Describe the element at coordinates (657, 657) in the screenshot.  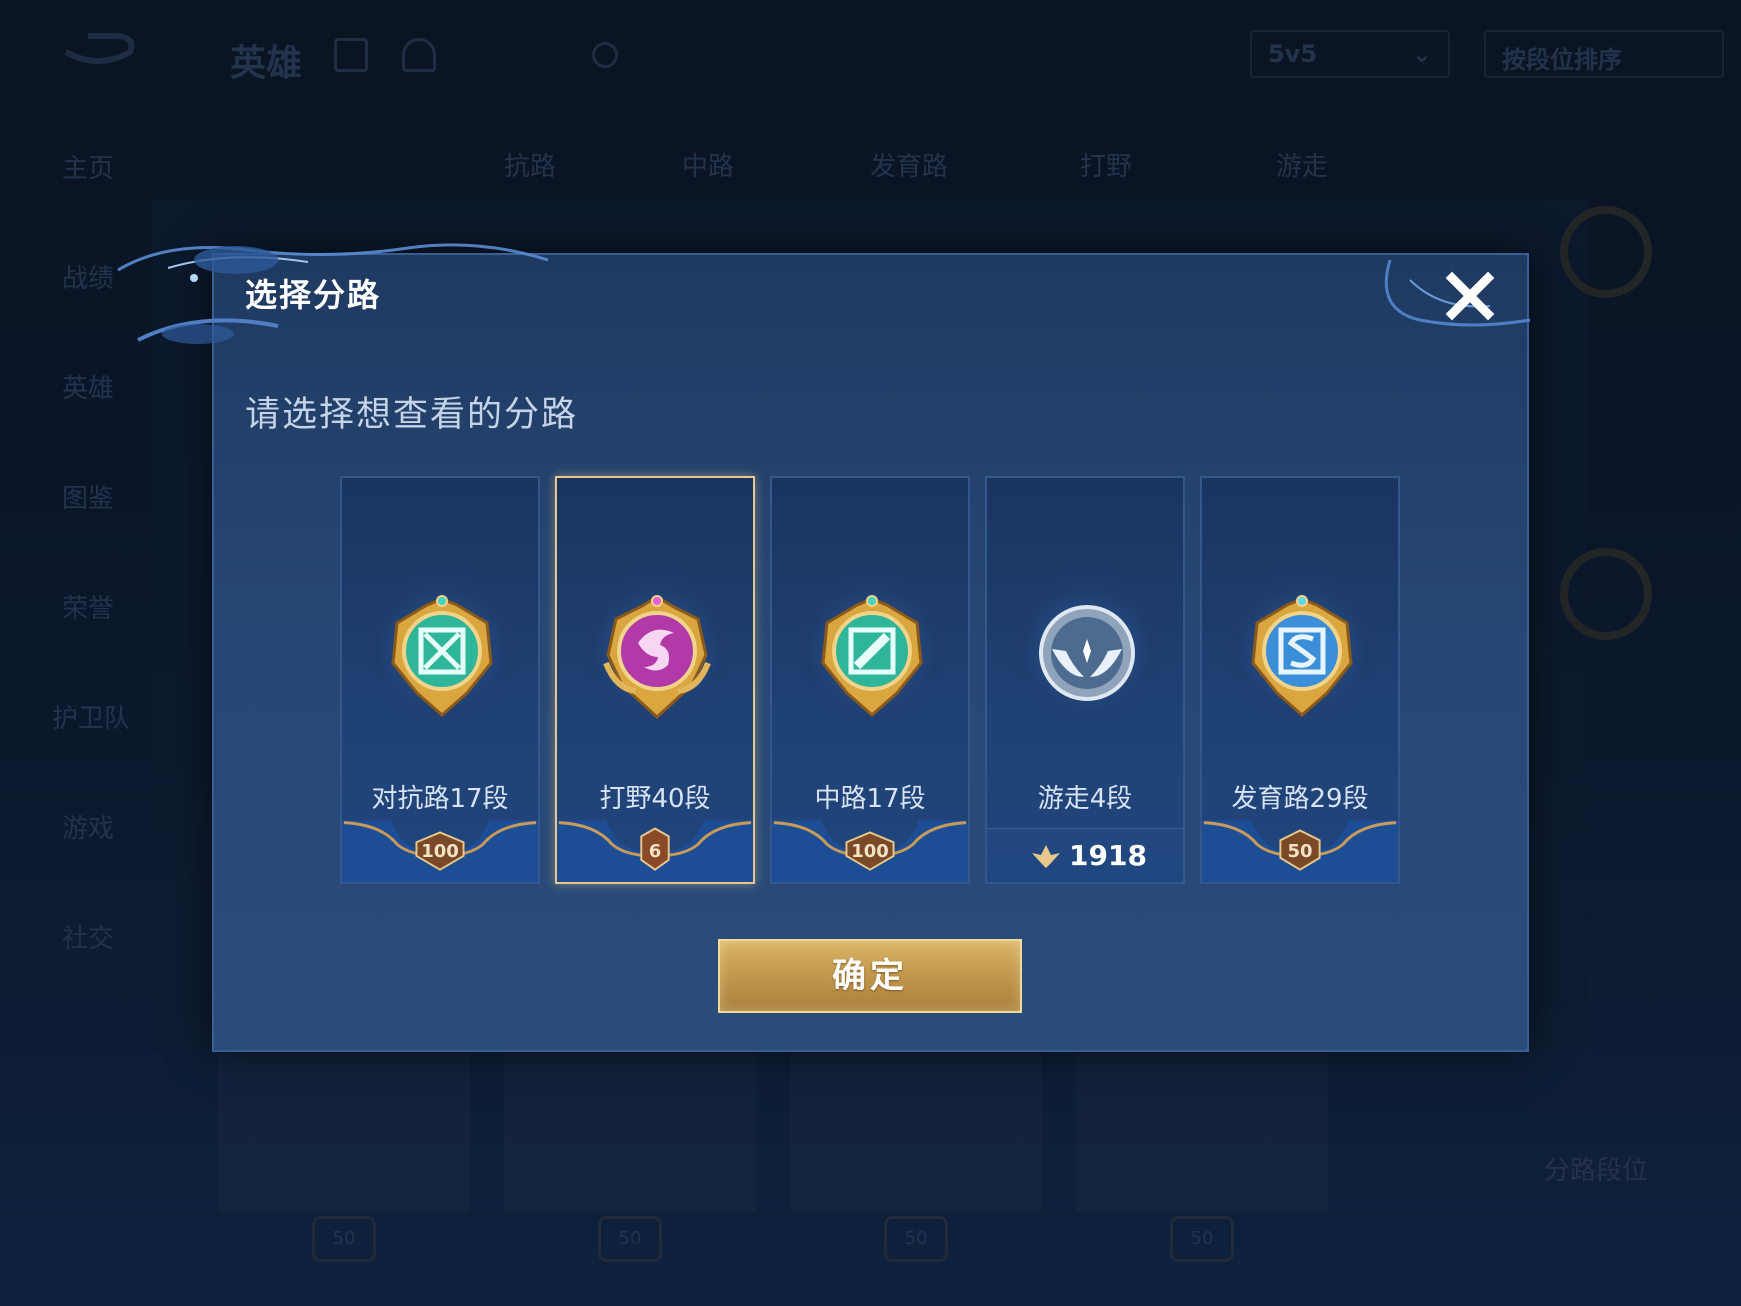
I see `jungle-dragon-emblem-icon` at that location.